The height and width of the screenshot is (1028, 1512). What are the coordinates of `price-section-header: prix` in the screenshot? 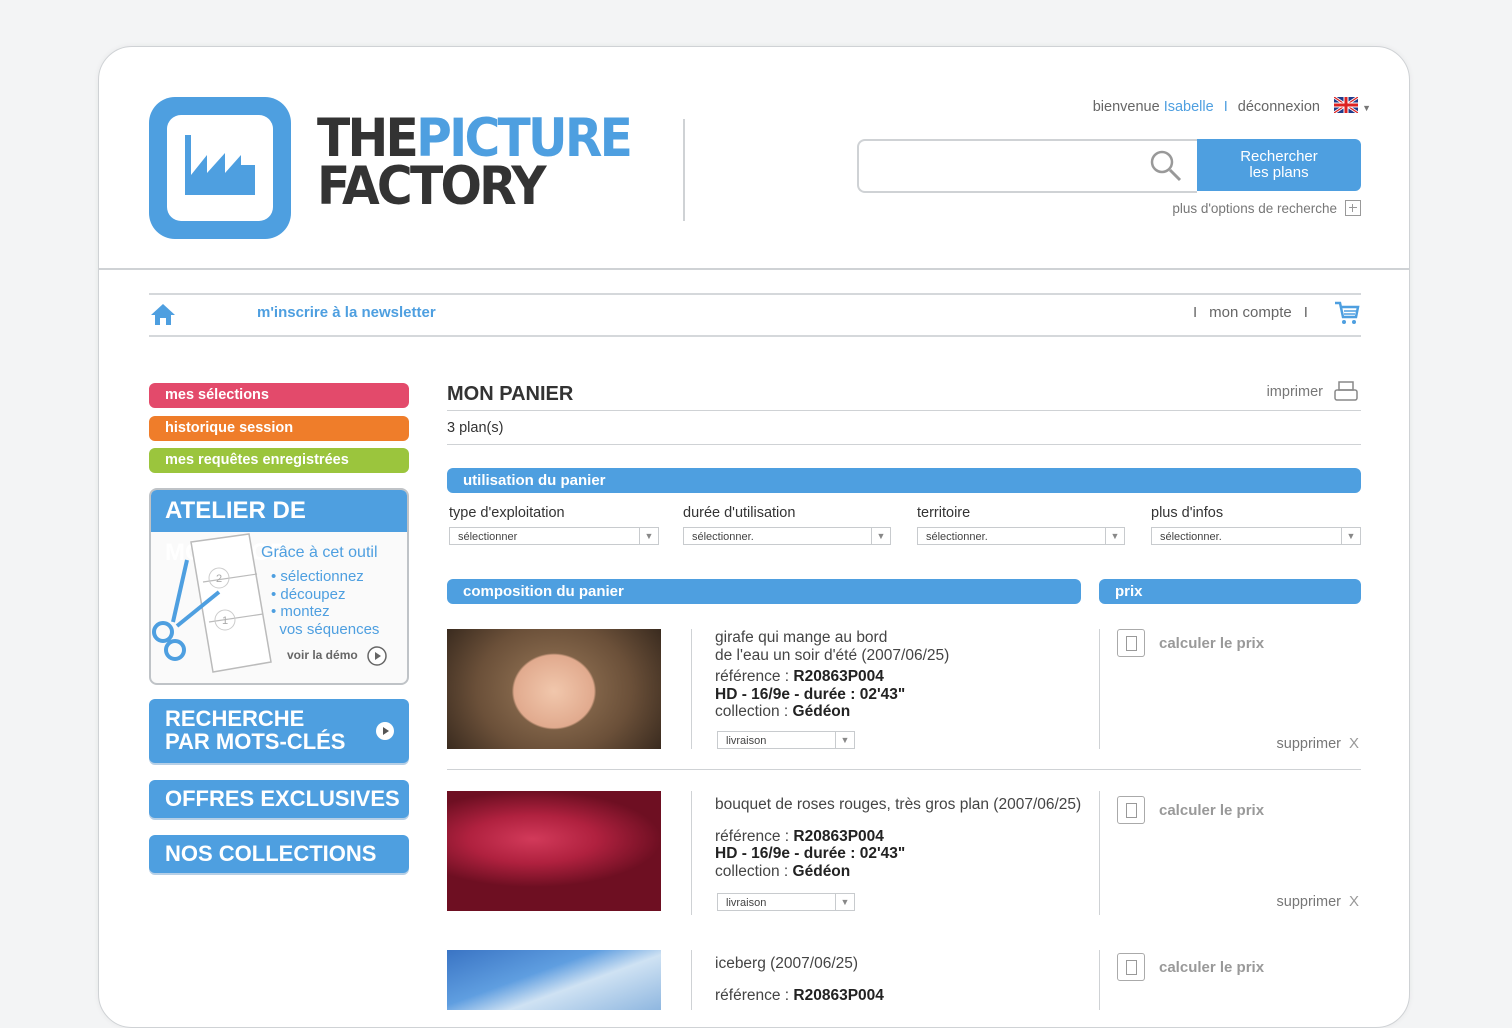 It's located at (1230, 591).